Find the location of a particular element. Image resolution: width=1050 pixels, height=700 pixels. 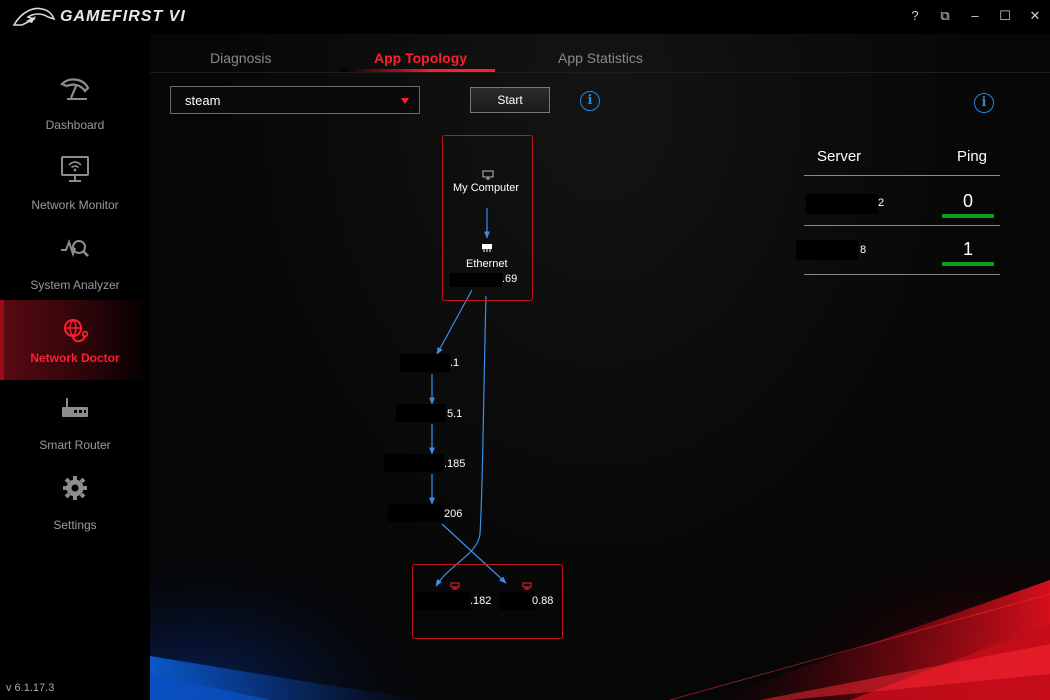

close-button: ✕ is located at coordinates (1035, 16).